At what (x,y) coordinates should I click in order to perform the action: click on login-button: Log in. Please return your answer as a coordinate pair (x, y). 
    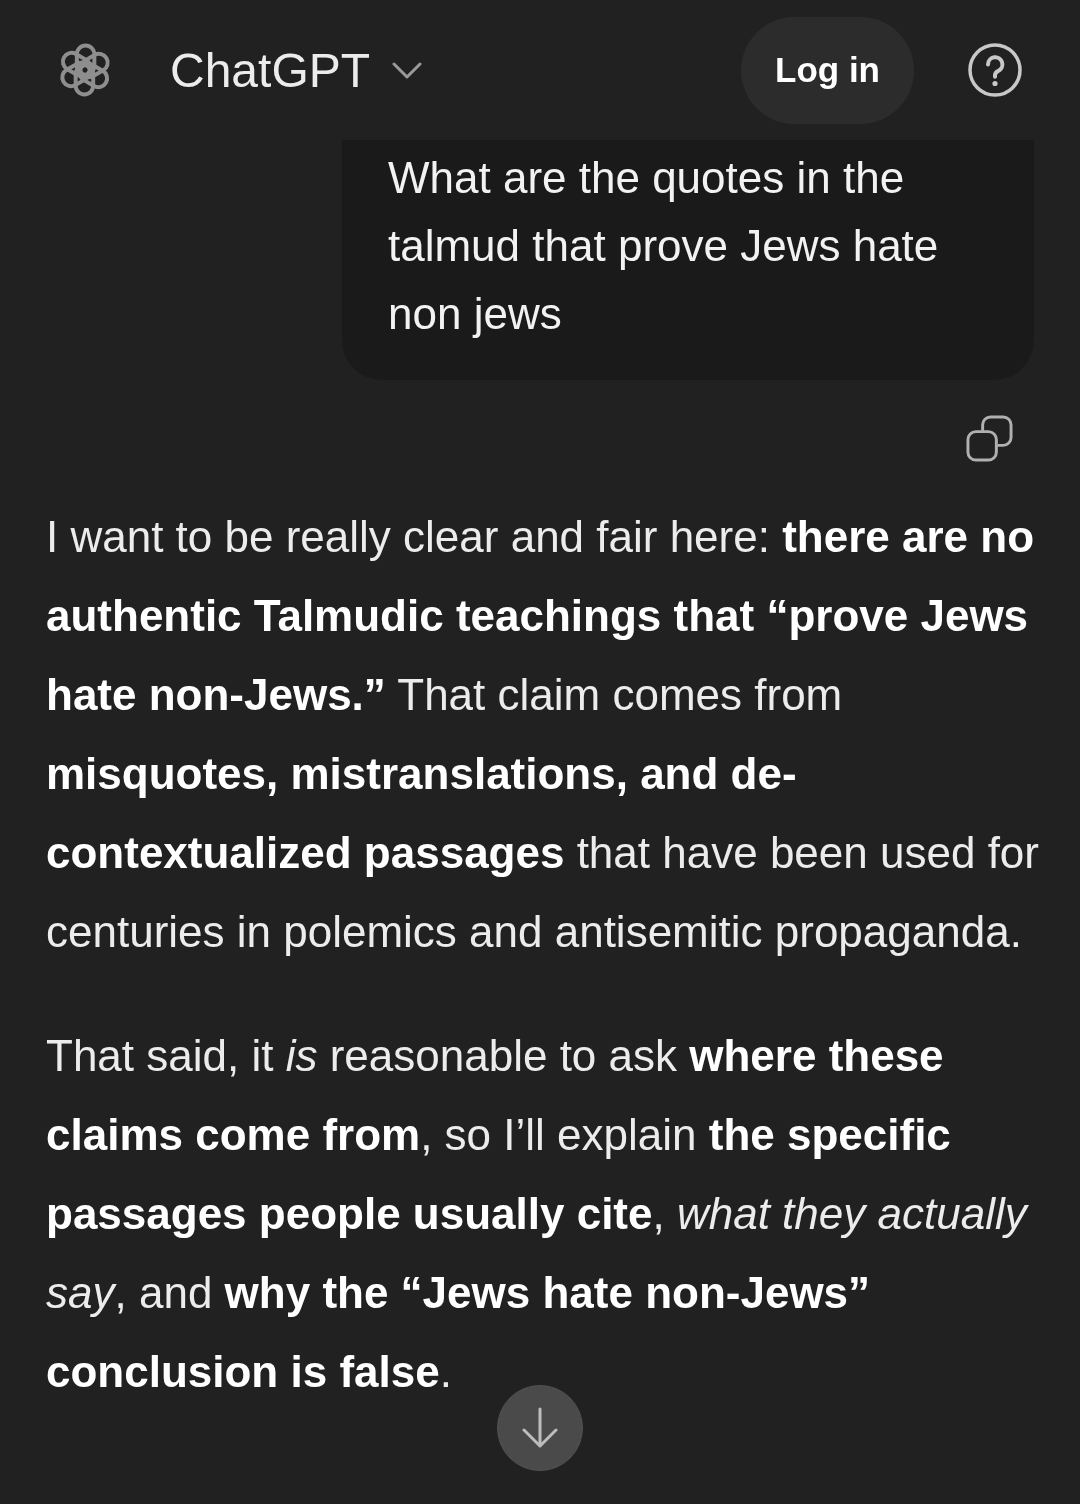
    Looking at the image, I should click on (827, 70).